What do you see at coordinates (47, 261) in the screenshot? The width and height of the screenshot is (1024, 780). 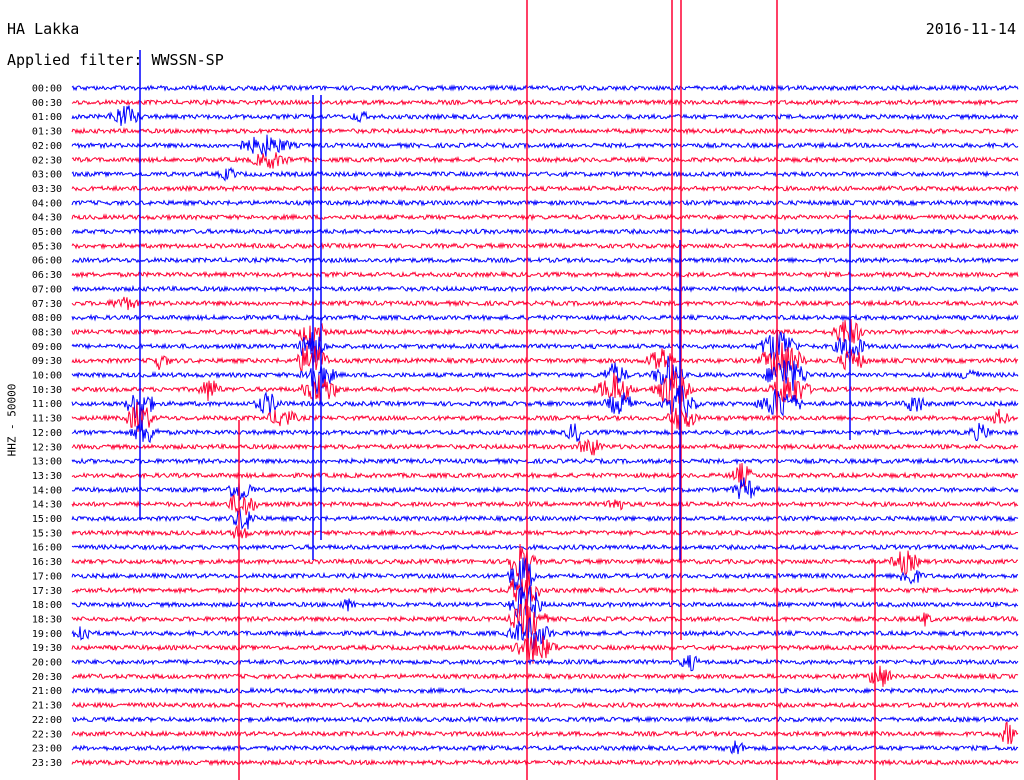 I see `time-tick-label: 06:00` at bounding box center [47, 261].